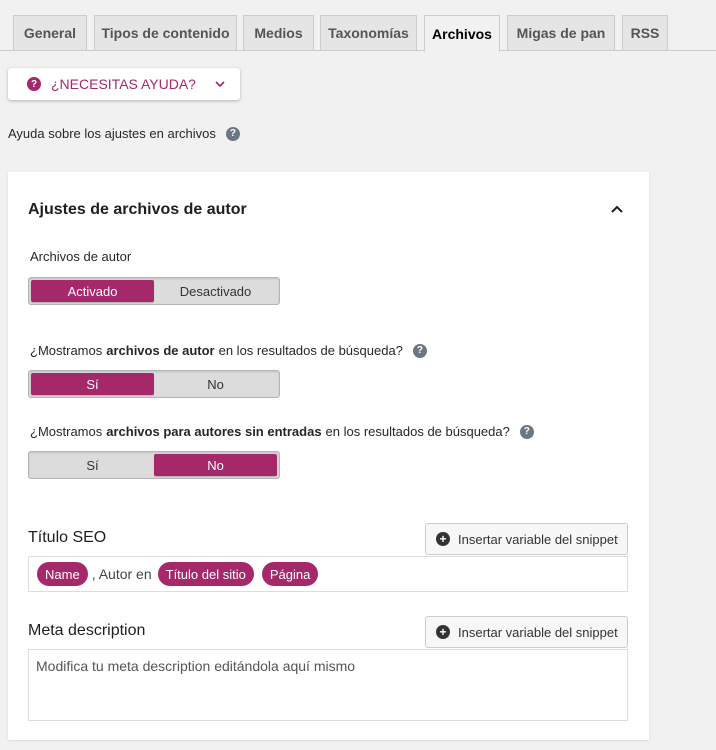  I want to click on author-archives-label: Archivos de autor, so click(81, 256).